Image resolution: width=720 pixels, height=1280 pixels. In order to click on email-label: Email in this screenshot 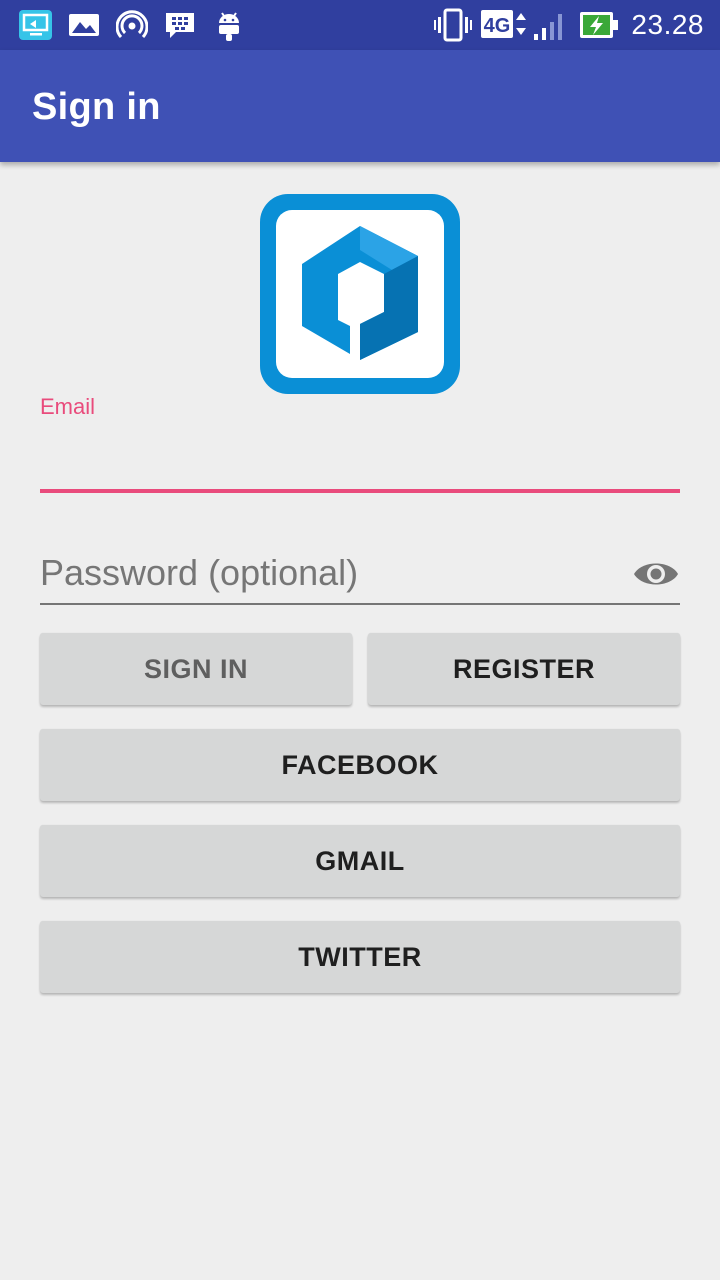, I will do `click(68, 406)`.